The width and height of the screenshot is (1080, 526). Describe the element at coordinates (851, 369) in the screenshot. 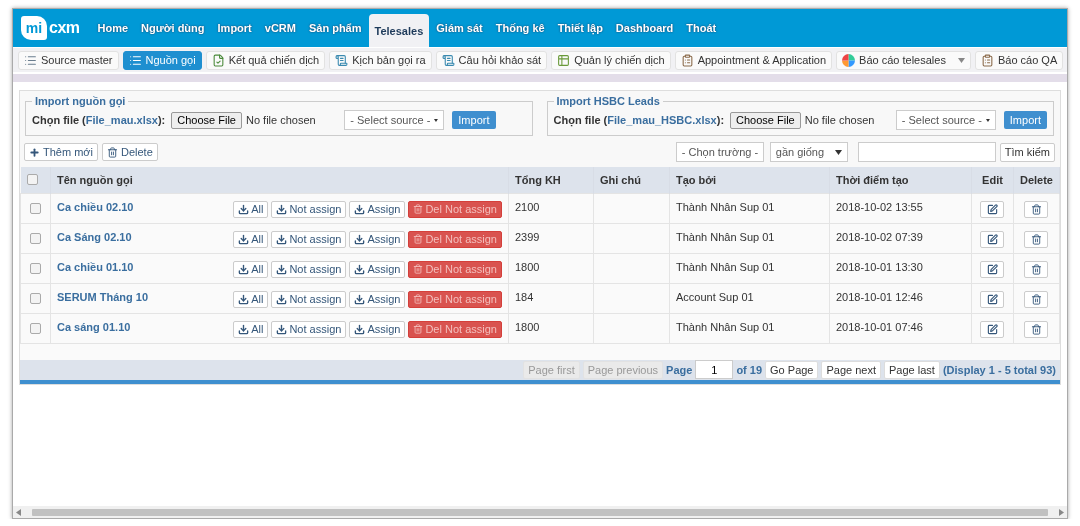

I see `page-next-button: Page next` at that location.